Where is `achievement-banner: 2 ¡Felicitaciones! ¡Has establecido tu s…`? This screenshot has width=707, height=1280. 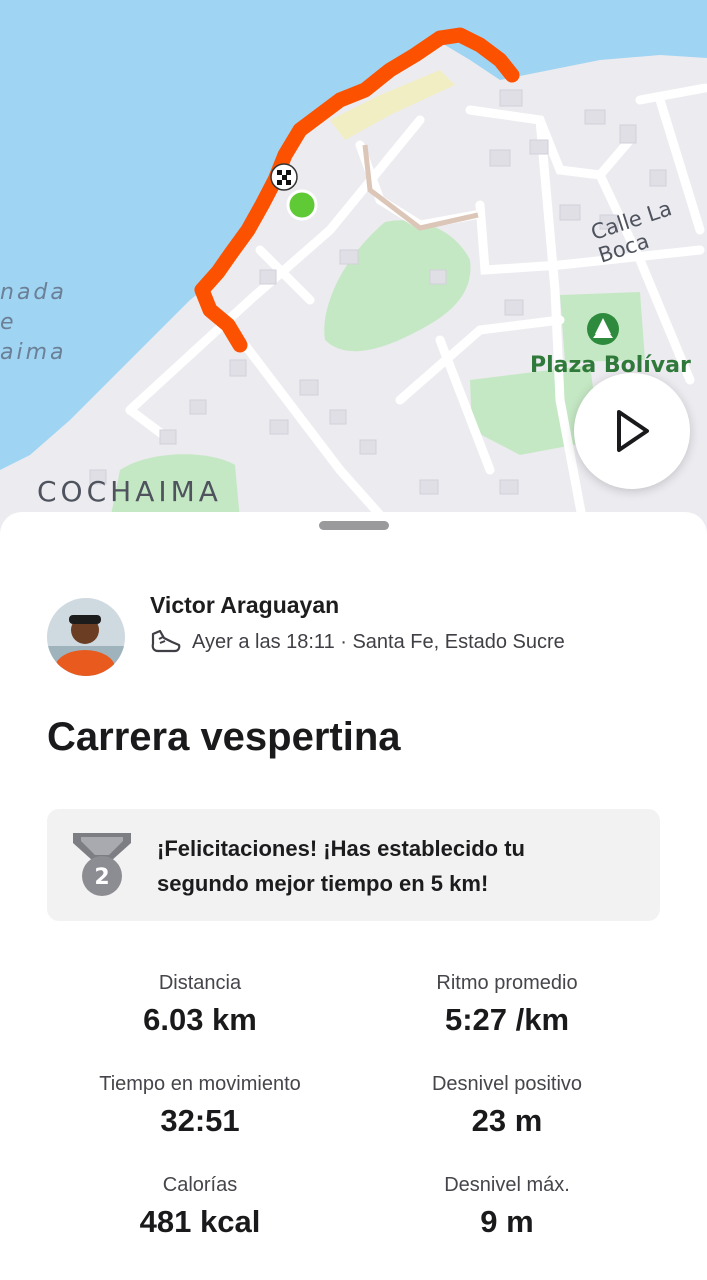 achievement-banner: 2 ¡Felicitaciones! ¡Has establecido tu s… is located at coordinates (353, 865).